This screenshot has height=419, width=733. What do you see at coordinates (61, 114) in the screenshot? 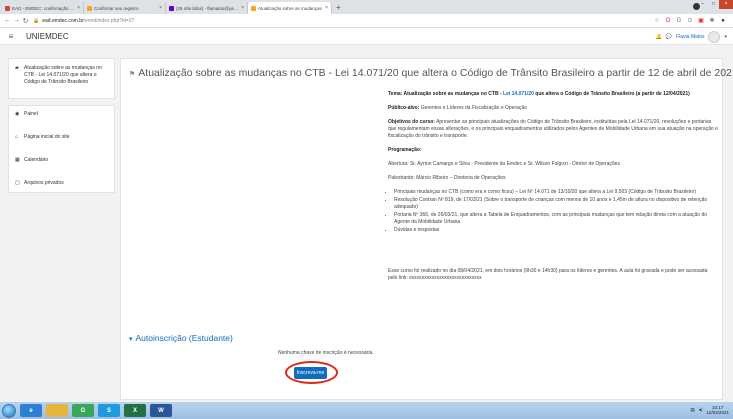
I see `sidebar-item-painel: ◉ Painel` at bounding box center [61, 114].